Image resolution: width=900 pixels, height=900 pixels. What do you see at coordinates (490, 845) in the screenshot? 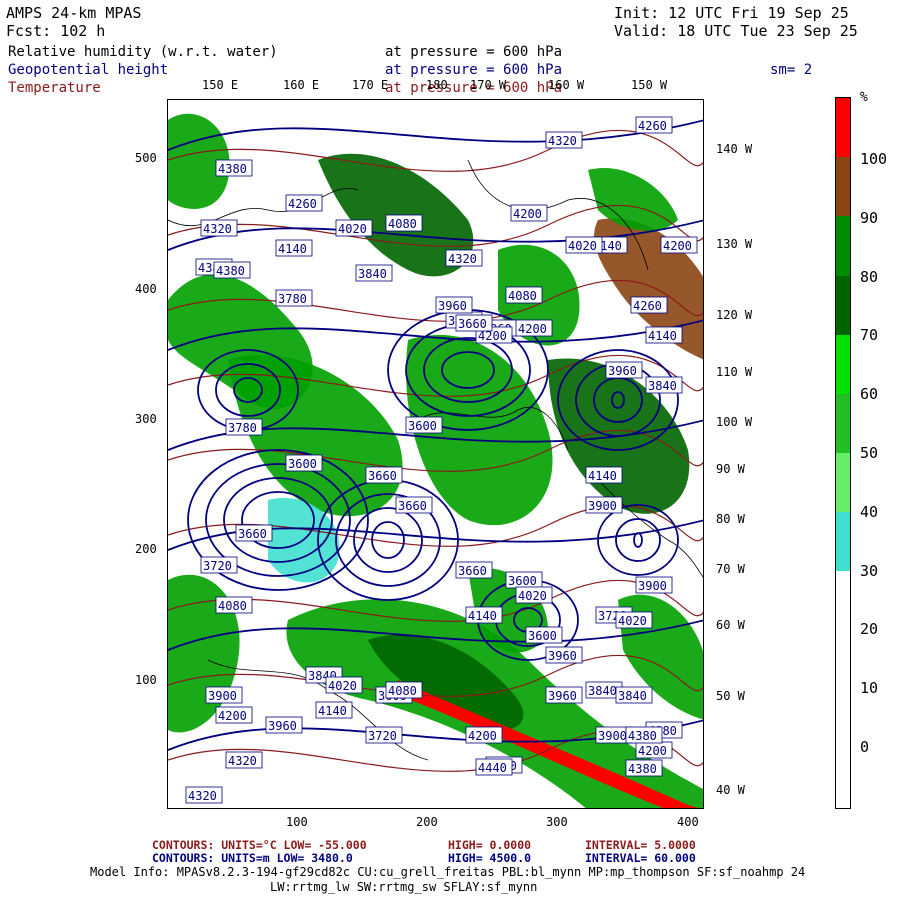
I see `temp-contour-high: HIGH= 0.0000` at bounding box center [490, 845].